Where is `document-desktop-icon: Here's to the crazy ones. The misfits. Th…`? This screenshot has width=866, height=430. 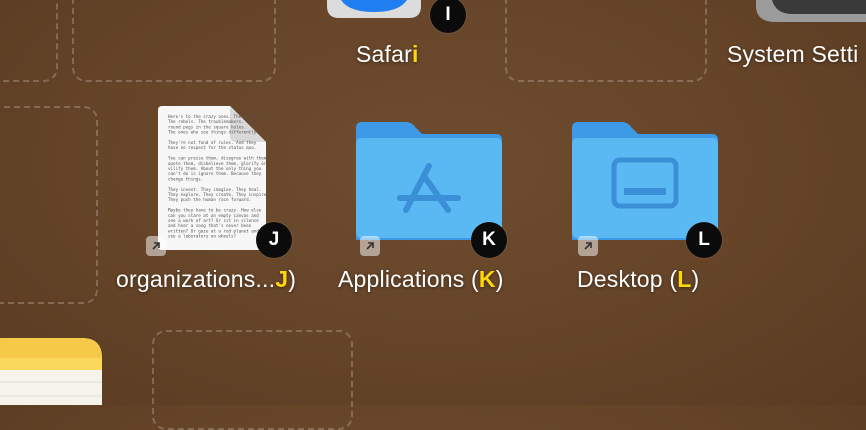
document-desktop-icon: Here's to the crazy ones. The misfits. Th… is located at coordinates (214, 201).